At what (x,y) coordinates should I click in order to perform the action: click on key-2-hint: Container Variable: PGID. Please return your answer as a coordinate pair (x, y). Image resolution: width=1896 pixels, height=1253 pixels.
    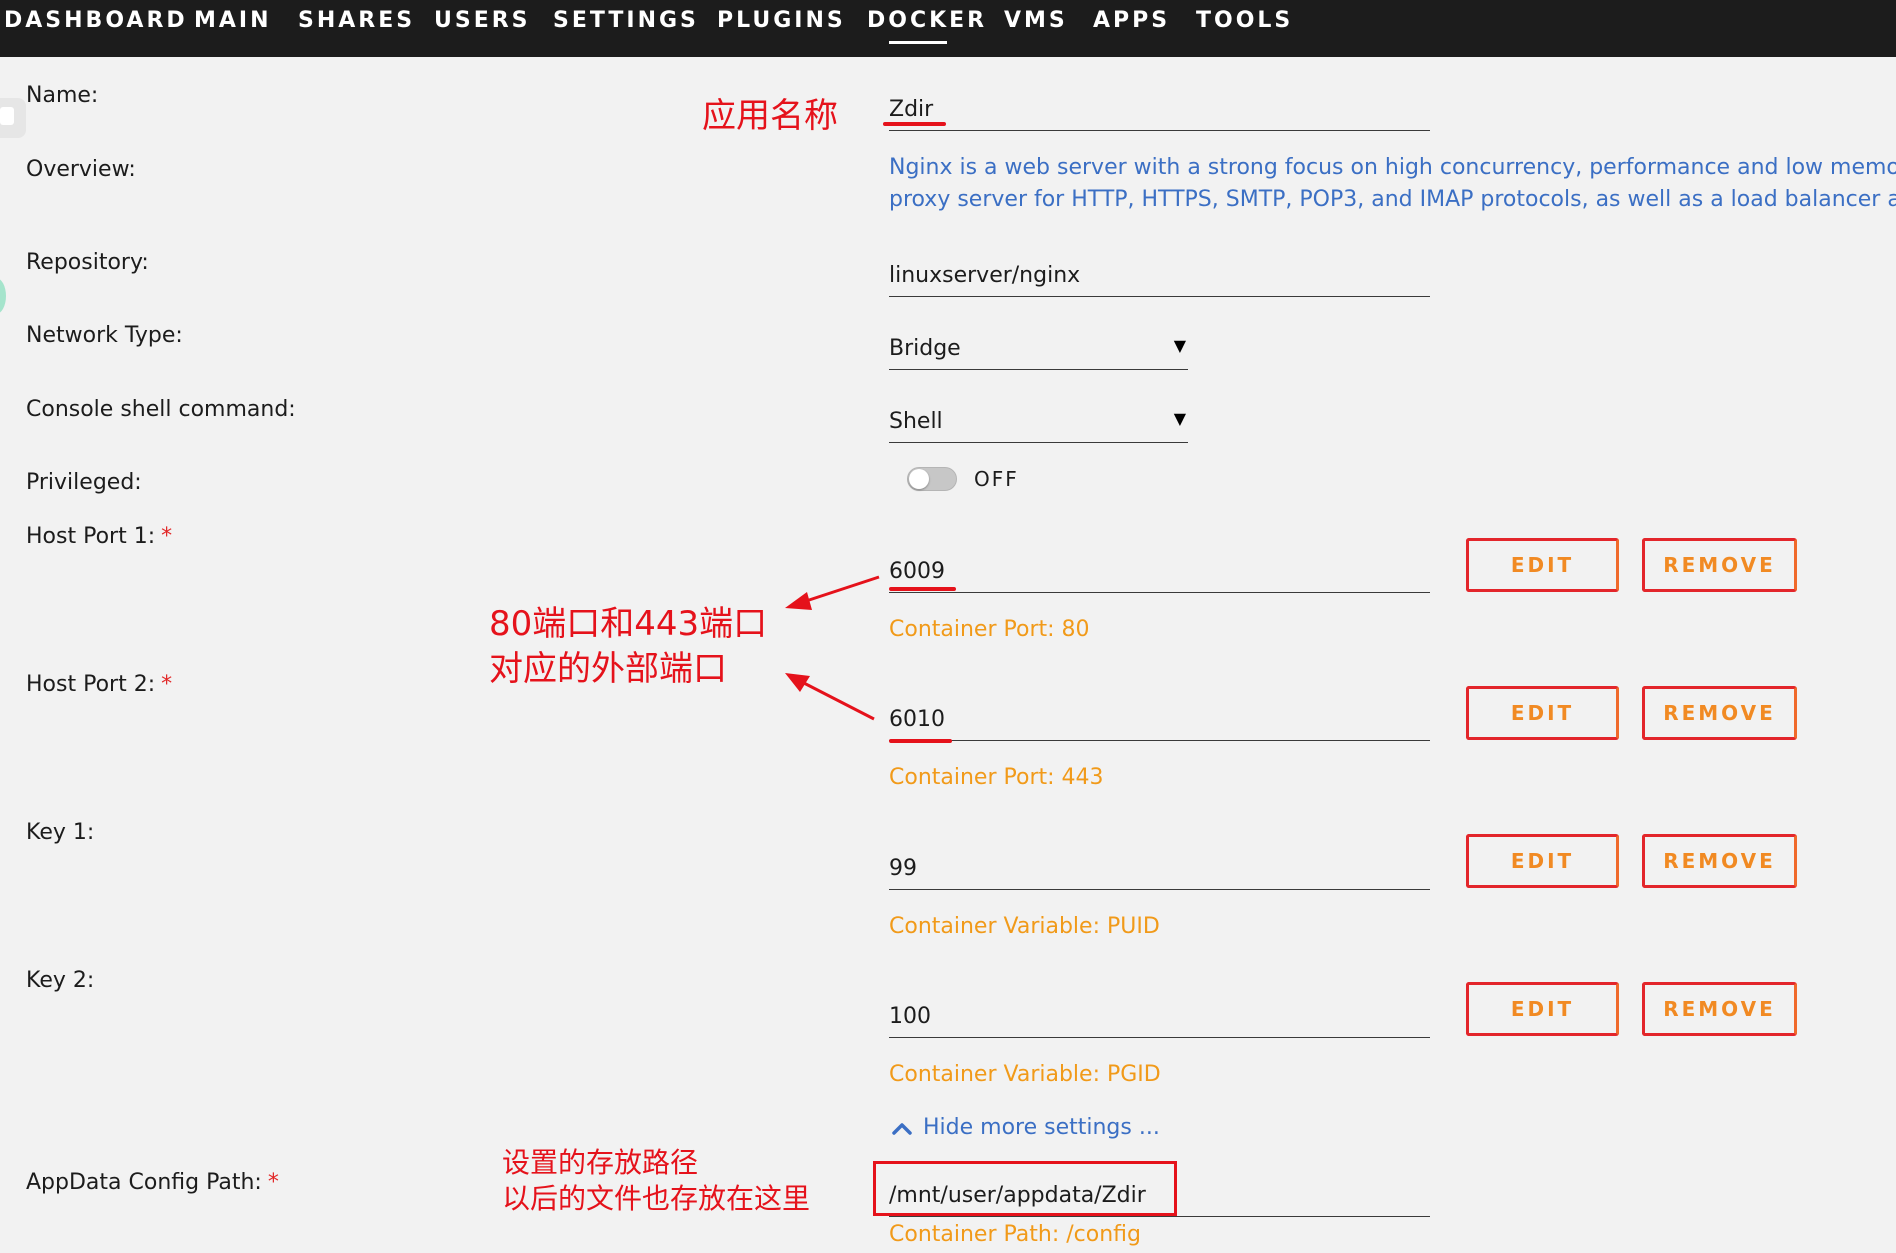
    Looking at the image, I should click on (1025, 1074).